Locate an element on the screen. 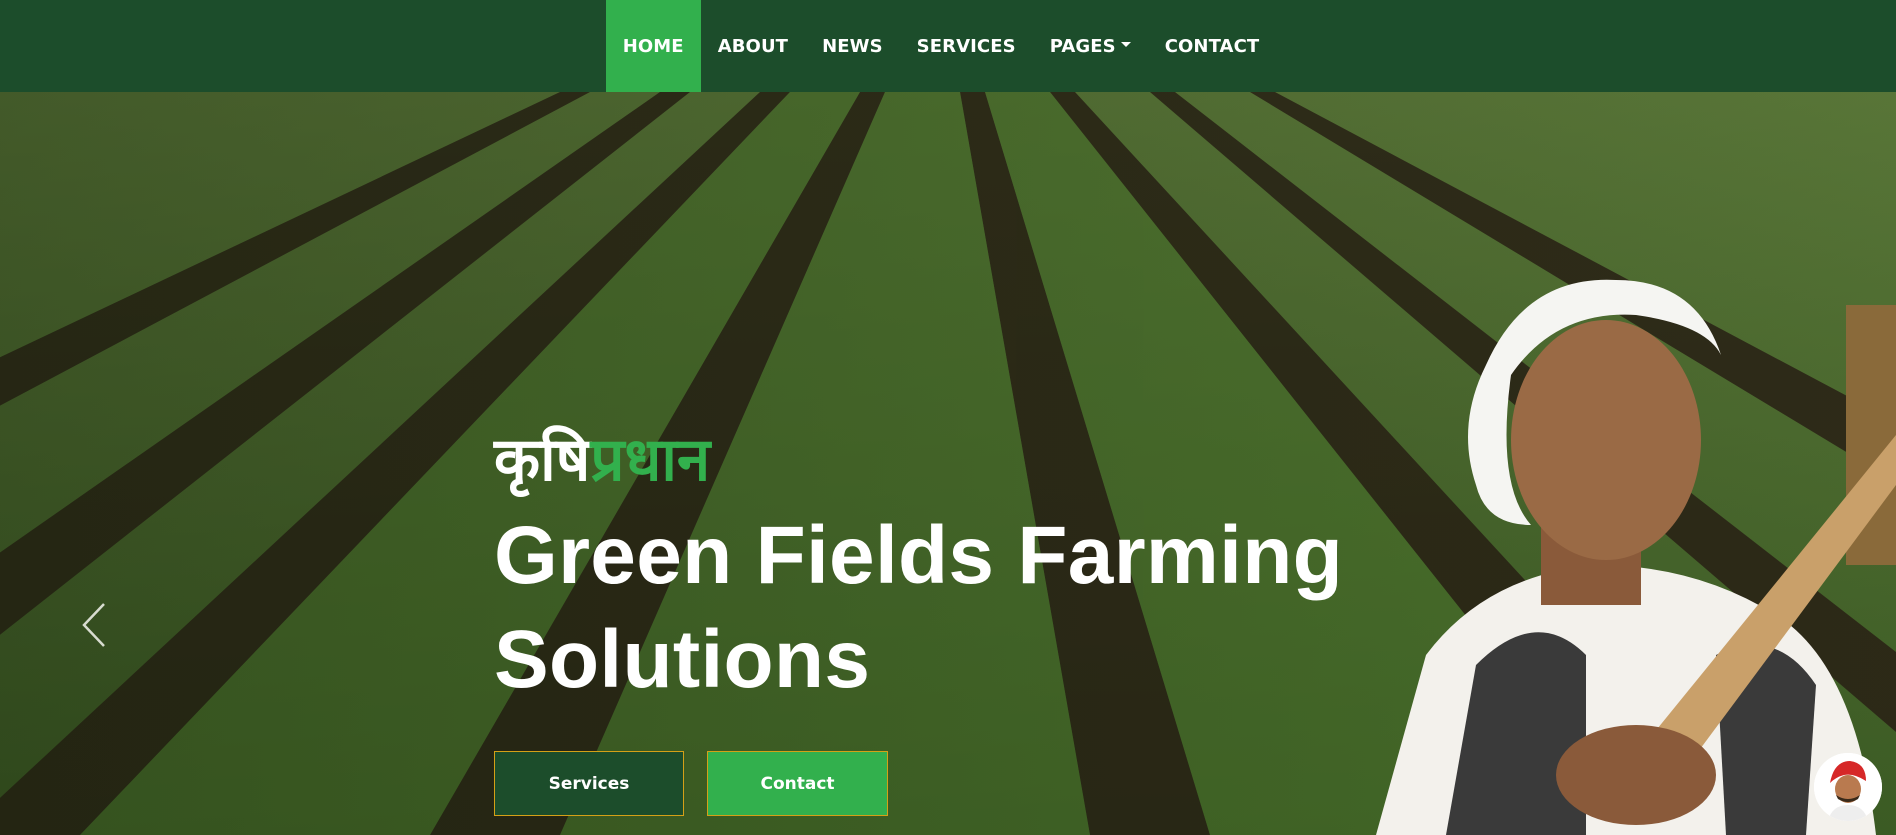  hero-headline: Green Fields Farming Solutions is located at coordinates (944, 608).